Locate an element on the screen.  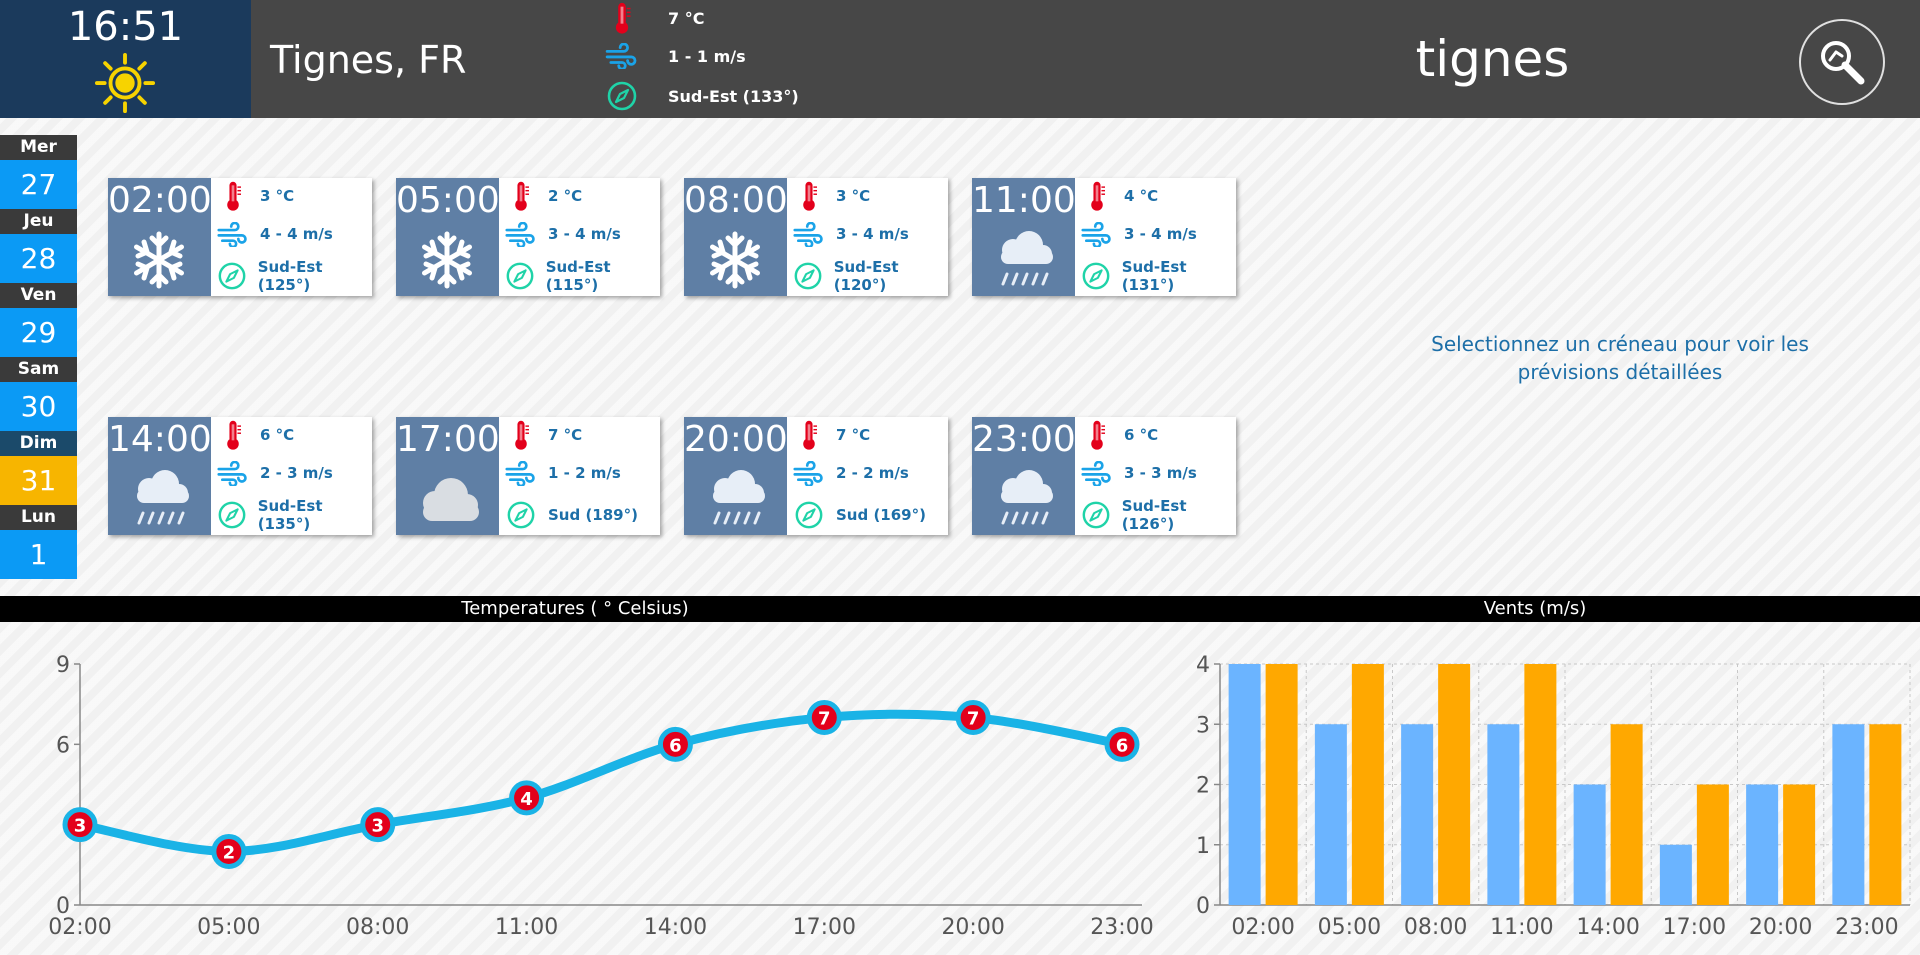
slot-card-2000: 20:00 7 °C 2 - 2 m/s Sud (169°) is located at coordinates (816, 476).